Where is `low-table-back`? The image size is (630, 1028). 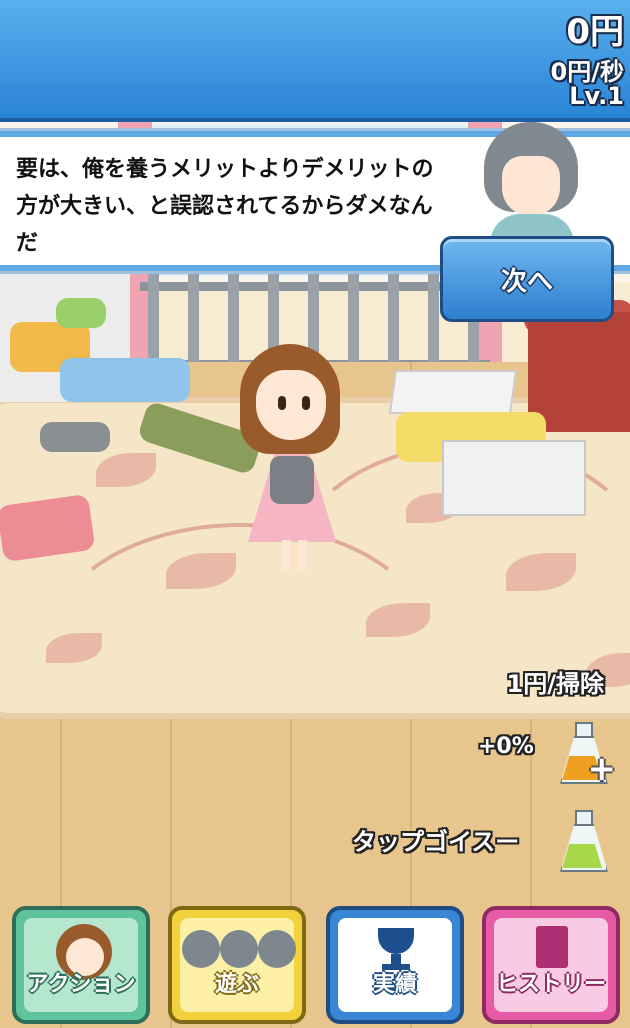 low-table-back is located at coordinates (453, 392).